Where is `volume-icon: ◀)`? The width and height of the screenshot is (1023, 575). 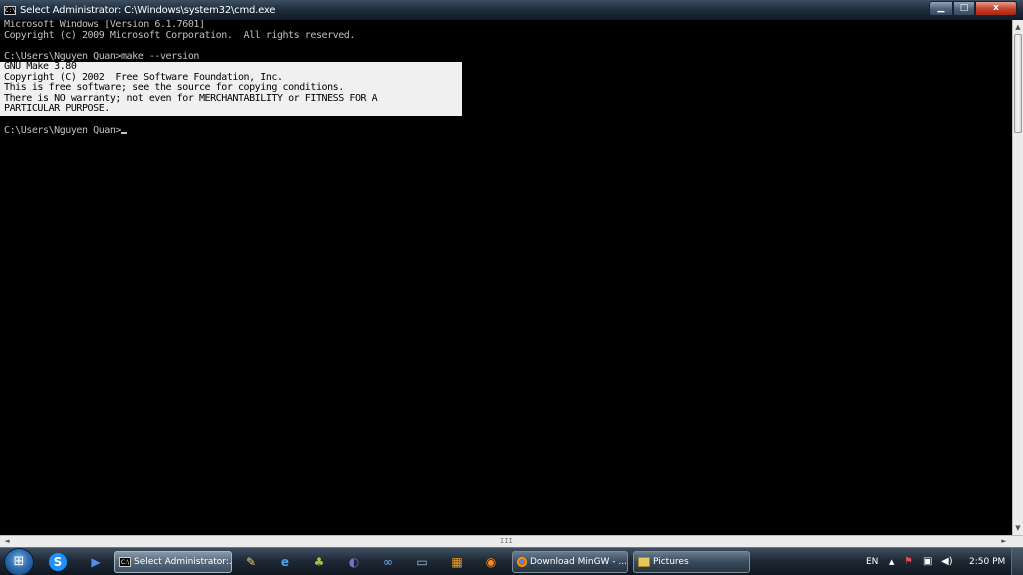 volume-icon: ◀) is located at coordinates (947, 561).